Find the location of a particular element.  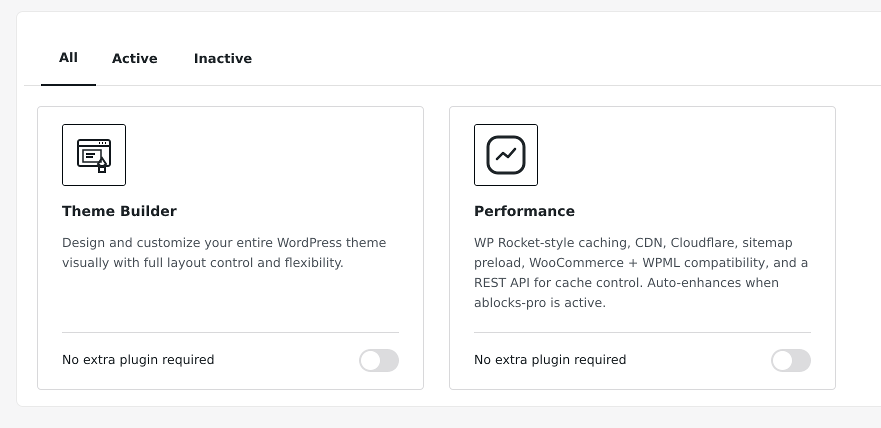

module-description: Design and customize your entire WordPress theme visually with full layout control and flexibility. is located at coordinates (225, 253).